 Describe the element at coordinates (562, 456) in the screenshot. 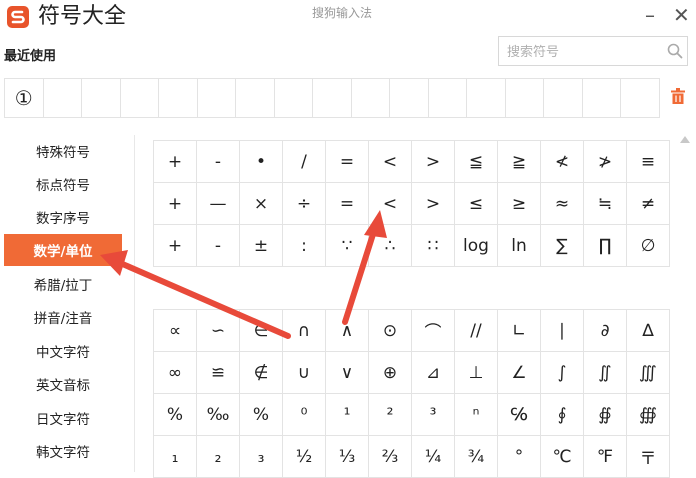

I see `symbol-cell: ℃` at that location.